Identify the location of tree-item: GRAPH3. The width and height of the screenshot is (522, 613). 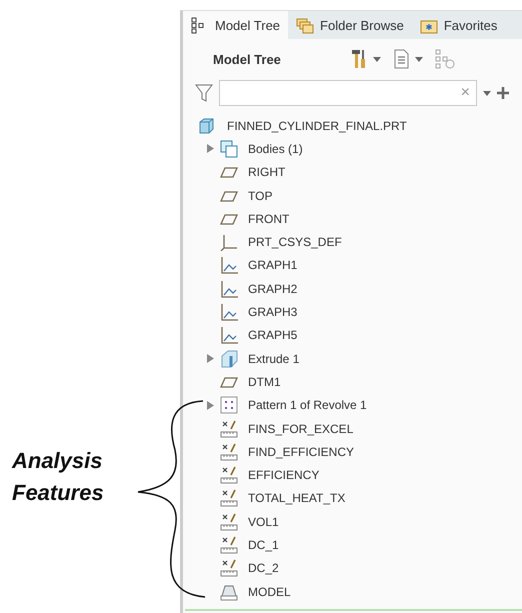
(273, 312).